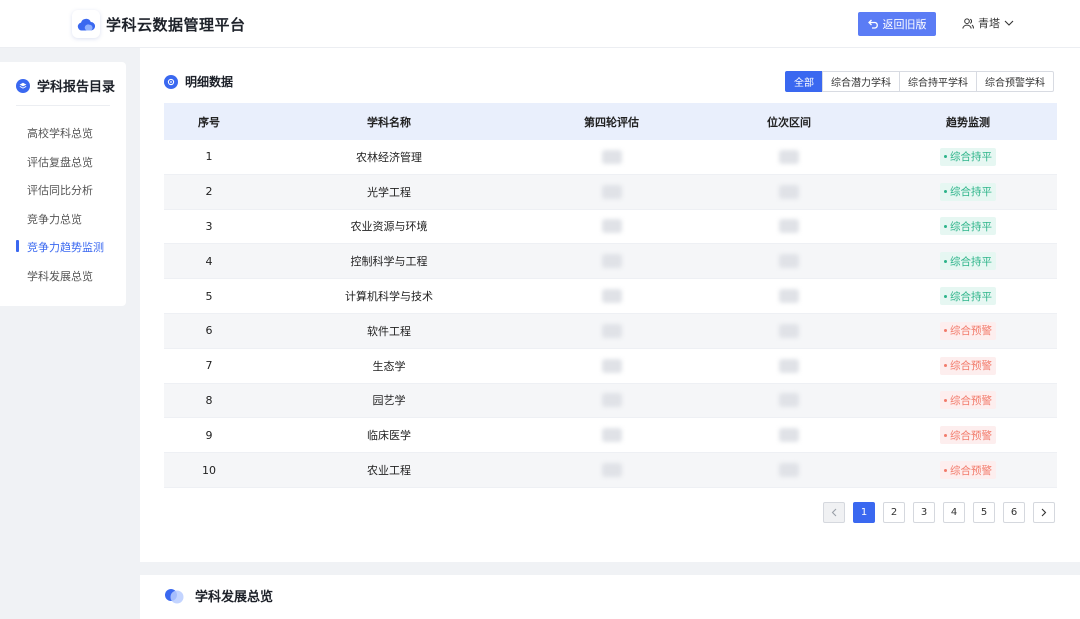 The width and height of the screenshot is (1080, 619). I want to click on row-subject-name: 控制科学与工程, so click(389, 262).